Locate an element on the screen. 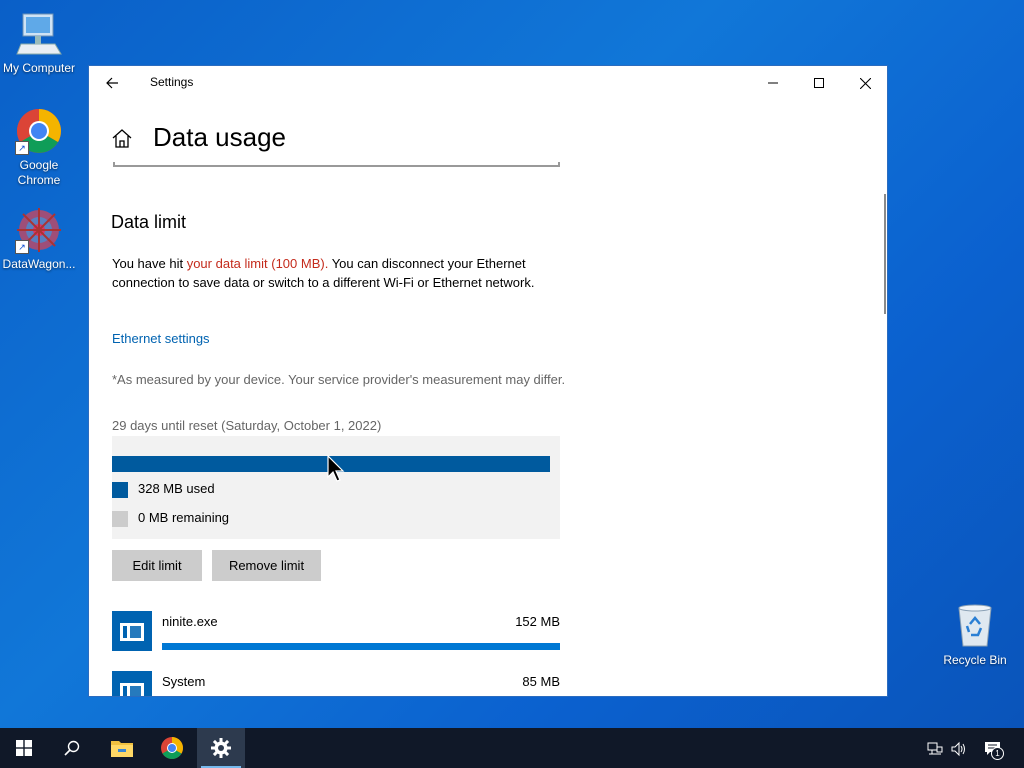  minimize-icon is located at coordinates (773, 83).